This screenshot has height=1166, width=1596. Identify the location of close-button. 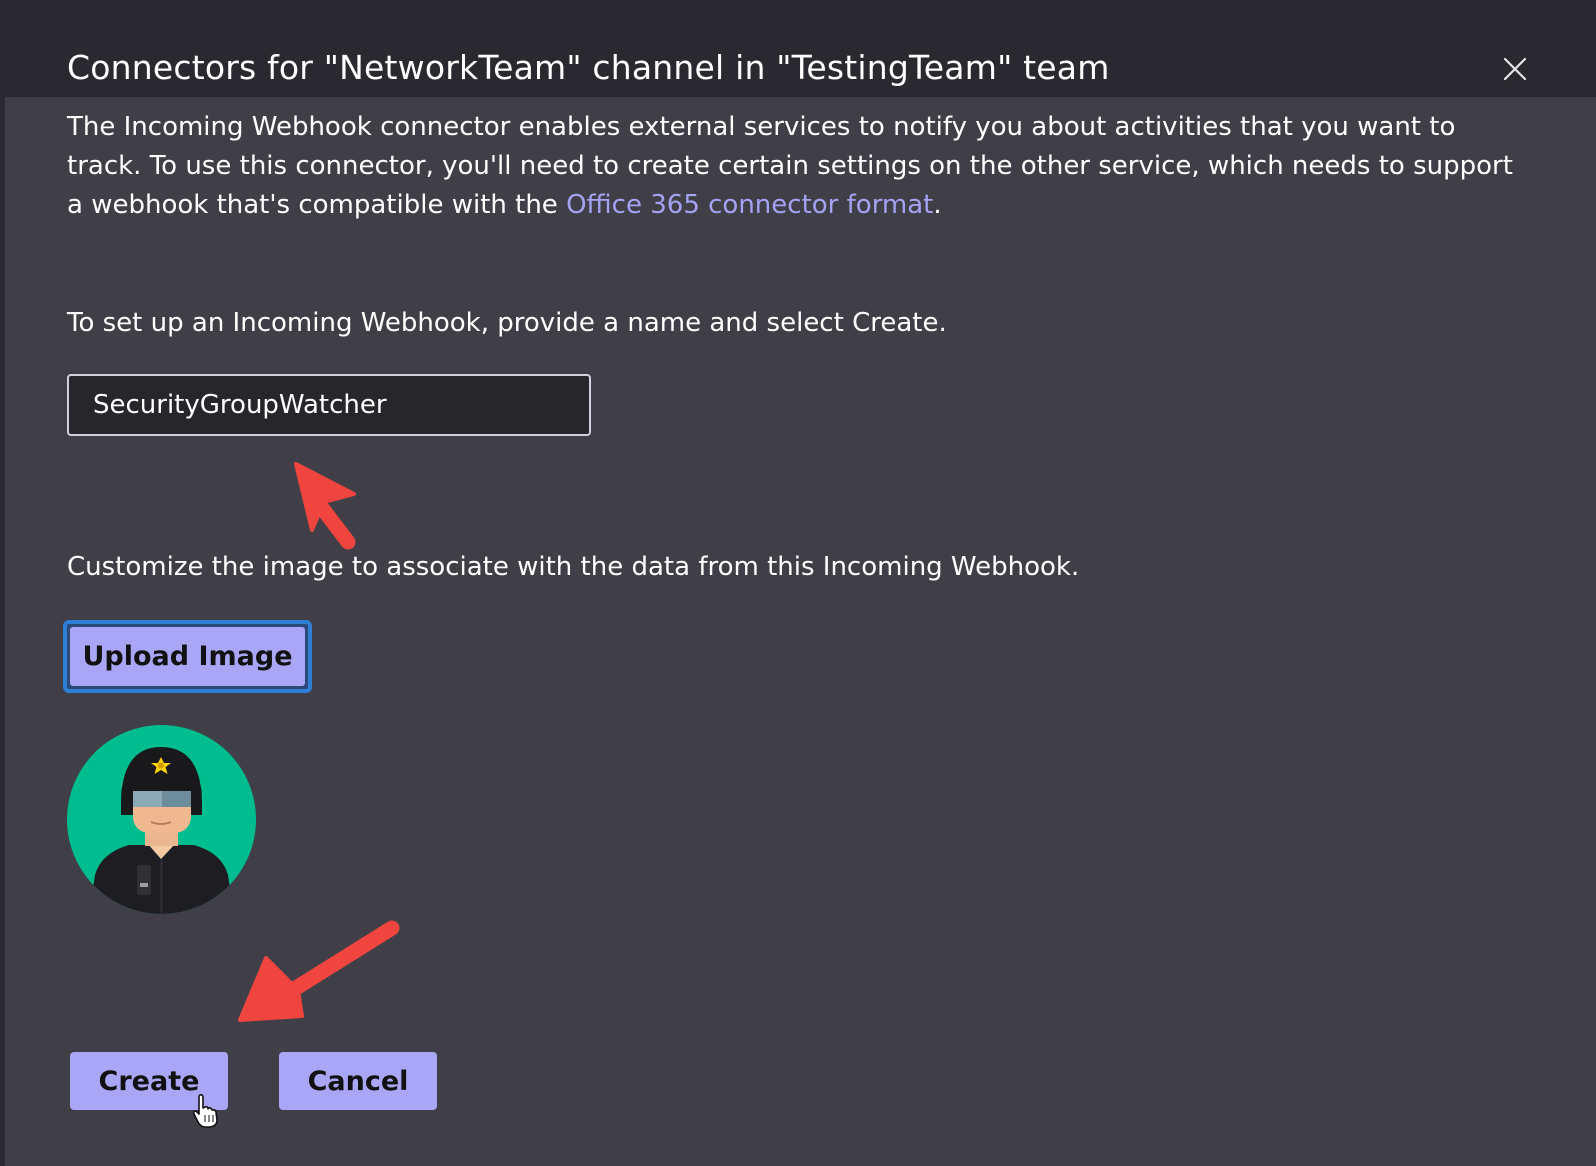
(1515, 69).